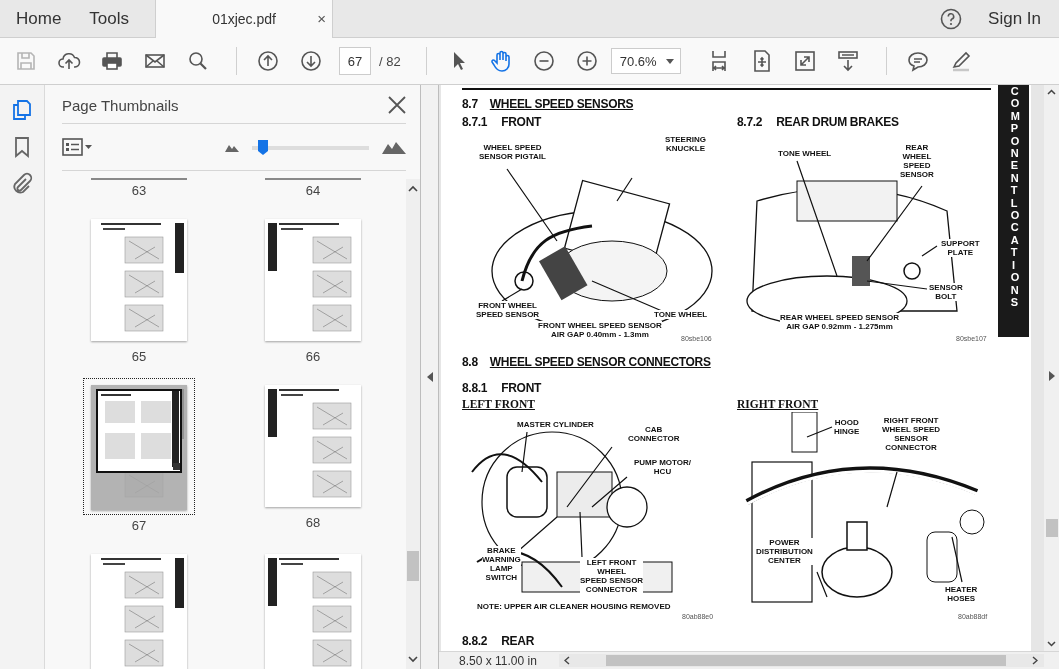 The height and width of the screenshot is (669, 1059). What do you see at coordinates (355, 61) in the screenshot?
I see `page-number-field: 67` at bounding box center [355, 61].